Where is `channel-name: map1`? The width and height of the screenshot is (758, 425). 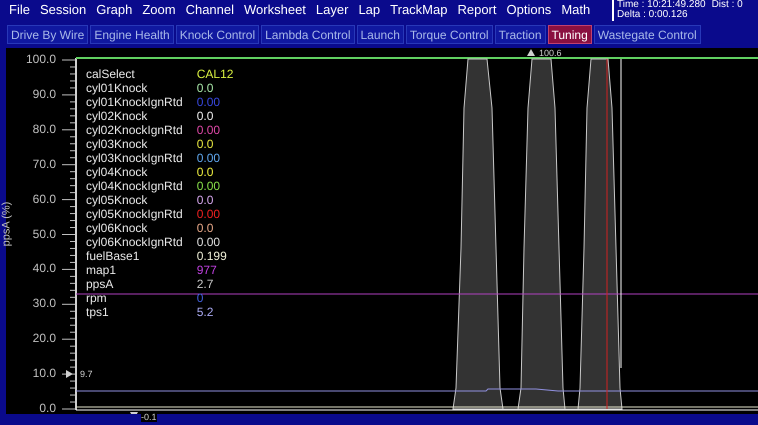 channel-name: map1 is located at coordinates (102, 270).